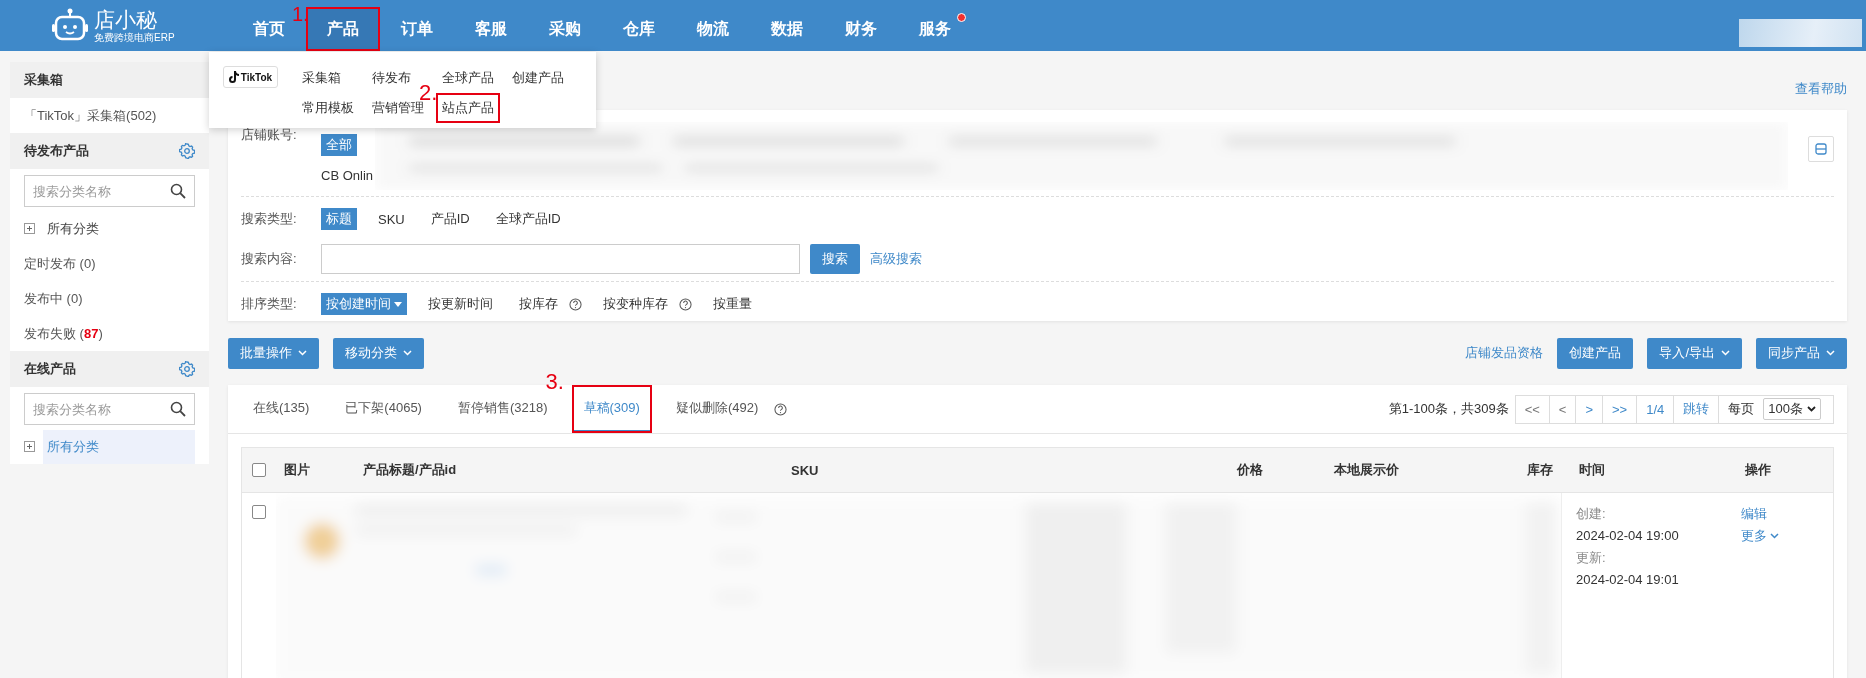  I want to click on column-header: 本地展示价, so click(1366, 469).